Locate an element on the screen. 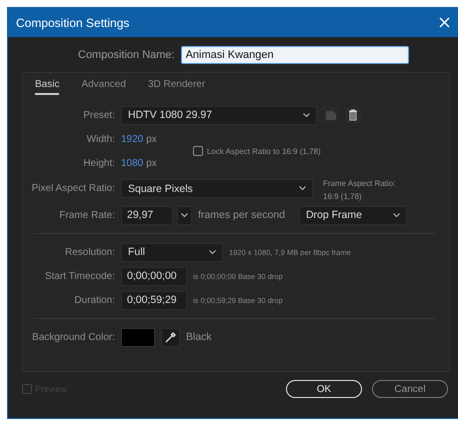  info-label: Frame Aspect Ratio: is located at coordinates (359, 183).